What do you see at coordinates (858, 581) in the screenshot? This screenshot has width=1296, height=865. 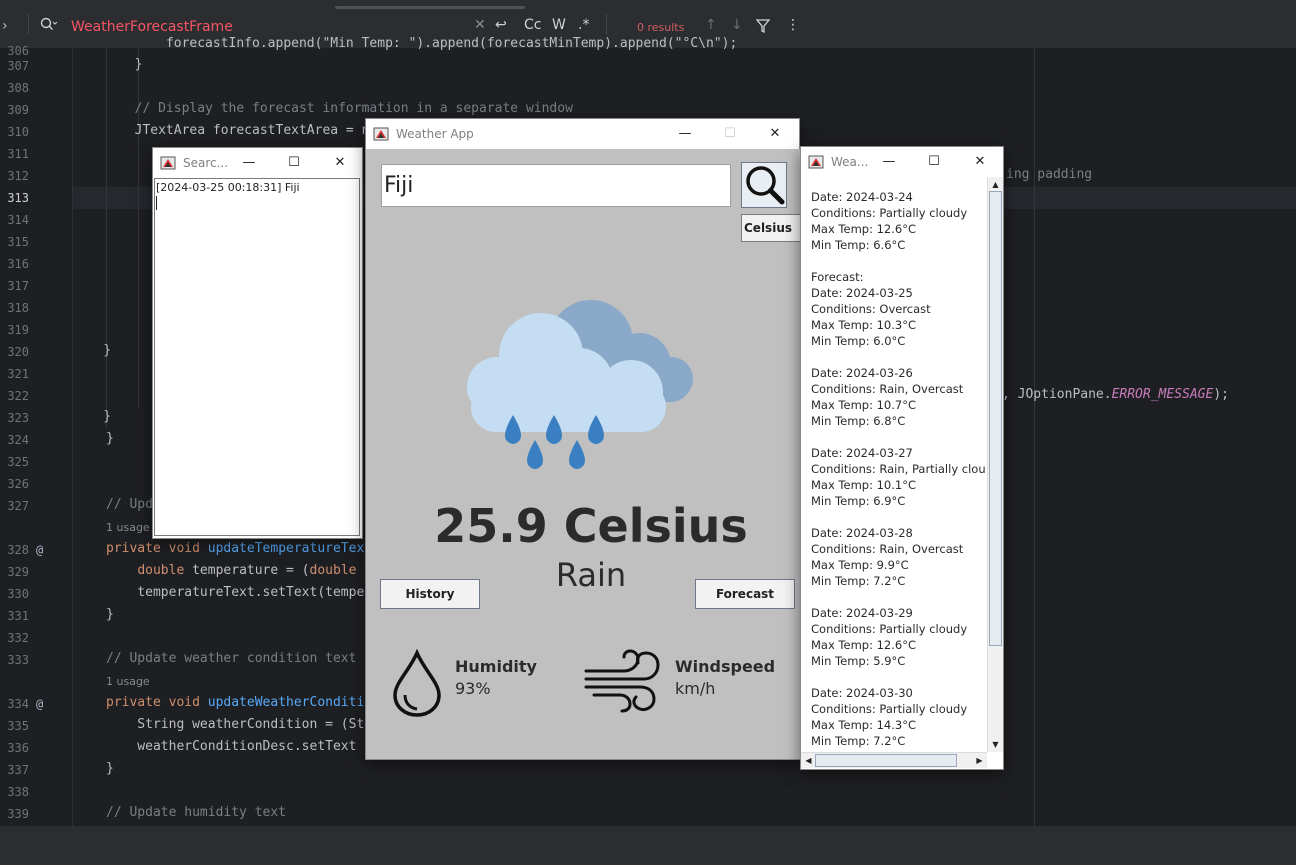 I see `forecast-line: Min Temp: 7.2°C` at bounding box center [858, 581].